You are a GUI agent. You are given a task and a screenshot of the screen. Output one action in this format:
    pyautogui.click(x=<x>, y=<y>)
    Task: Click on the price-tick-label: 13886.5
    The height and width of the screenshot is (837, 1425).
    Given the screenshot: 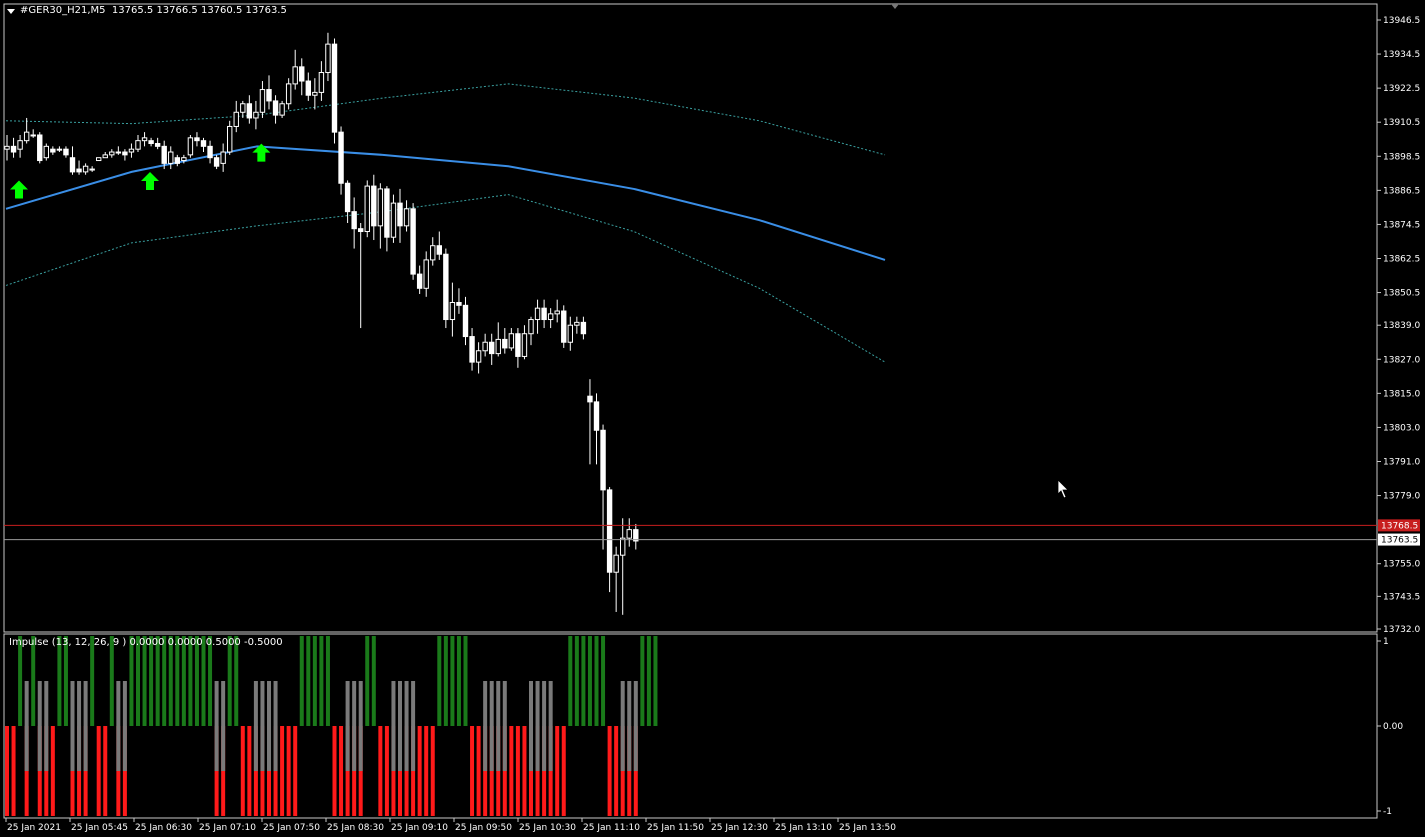 What is the action you would take?
    pyautogui.click(x=1401, y=191)
    